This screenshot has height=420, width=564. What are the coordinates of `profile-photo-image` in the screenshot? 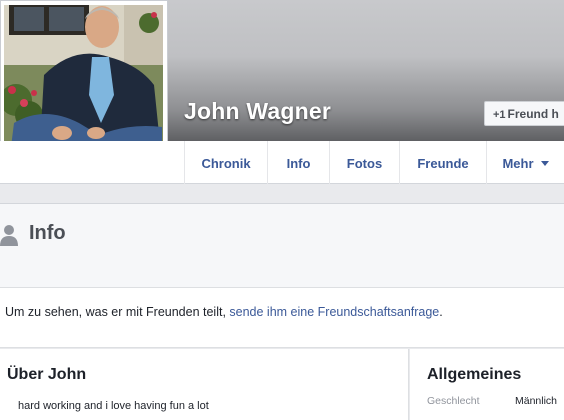 It's located at (83, 84).